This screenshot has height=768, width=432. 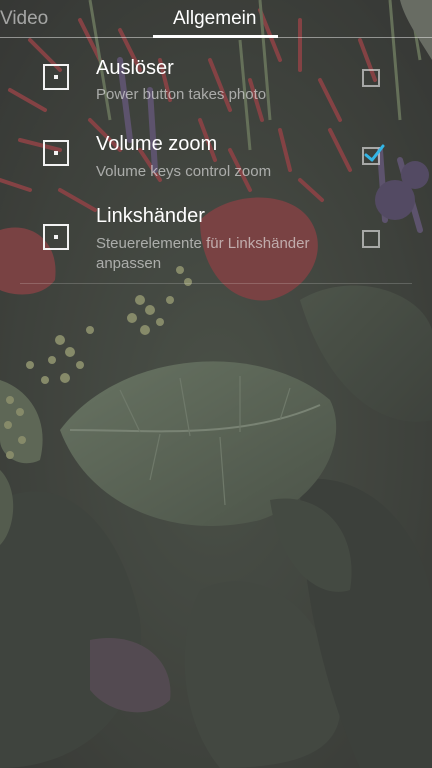 I want to click on setting-title: Linkshänder, so click(x=150, y=216).